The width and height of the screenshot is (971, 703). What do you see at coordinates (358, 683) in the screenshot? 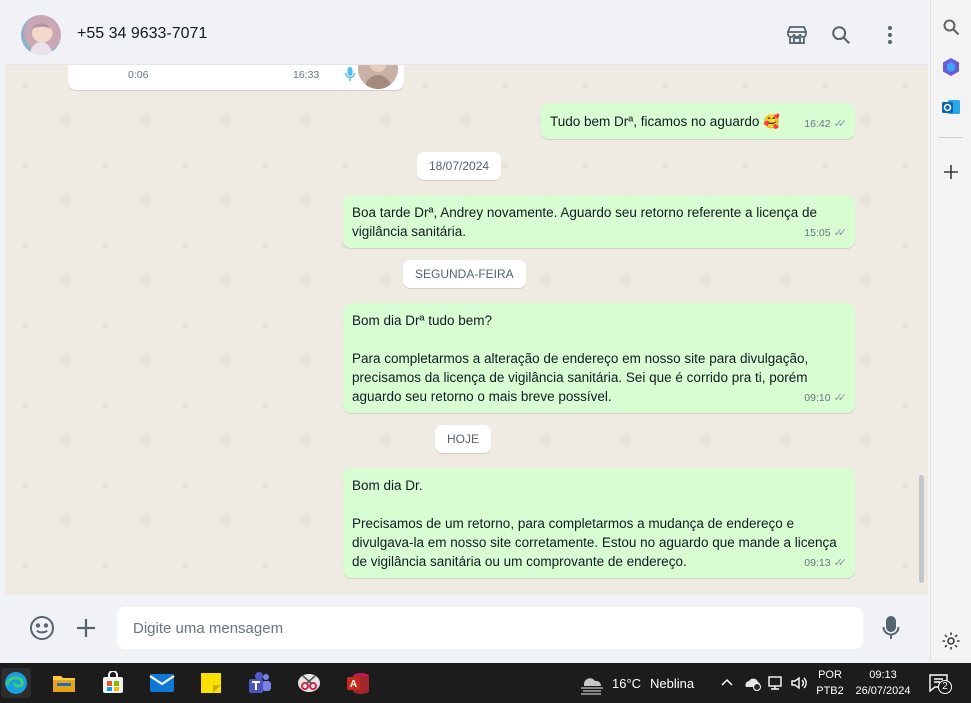
I see `access-icon: A` at bounding box center [358, 683].